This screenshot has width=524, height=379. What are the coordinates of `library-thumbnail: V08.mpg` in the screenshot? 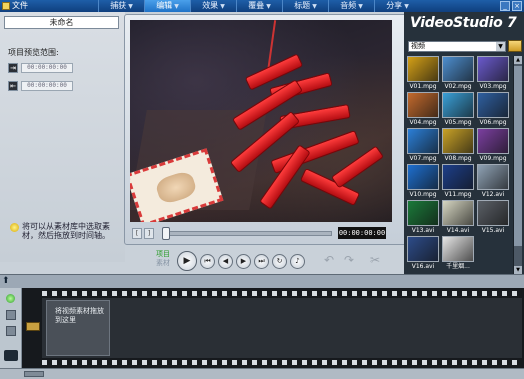 It's located at (458, 146).